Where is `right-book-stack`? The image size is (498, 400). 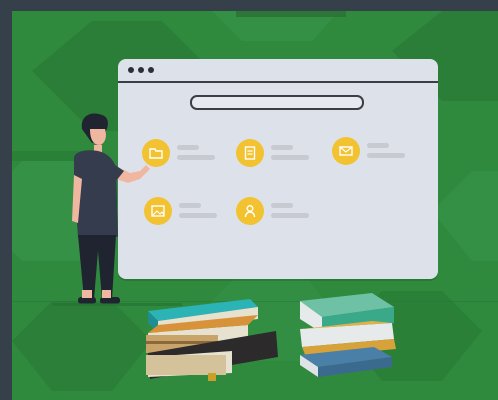
right-book-stack is located at coordinates (348, 335).